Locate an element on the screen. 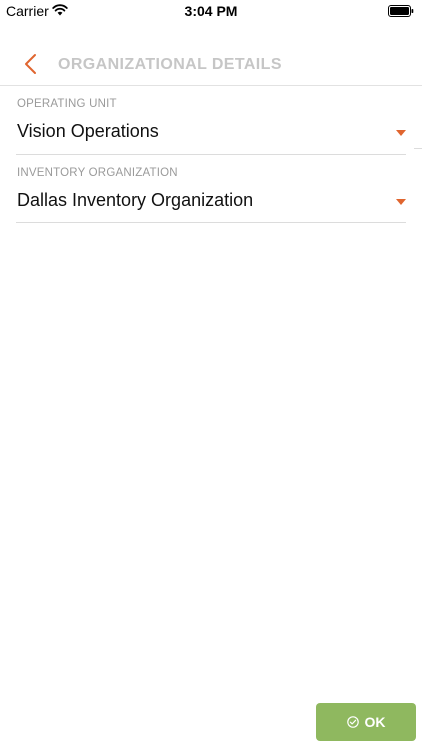  back-icon is located at coordinates (31, 64).